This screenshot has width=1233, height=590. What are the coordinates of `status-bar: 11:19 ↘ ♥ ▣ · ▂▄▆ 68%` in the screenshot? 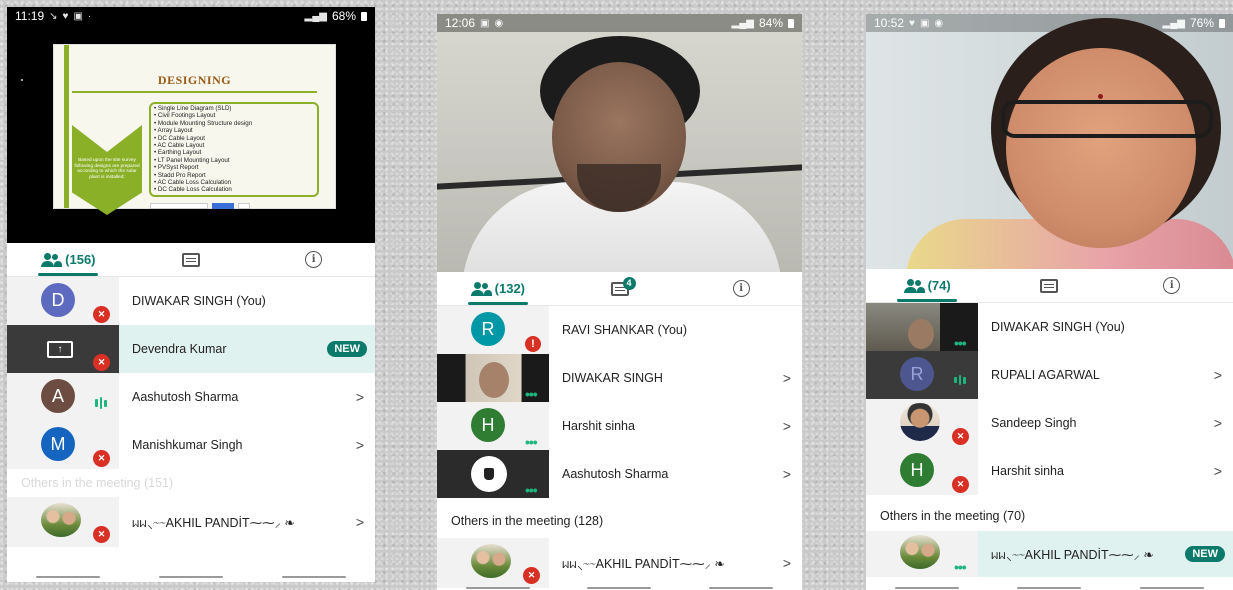 It's located at (191, 16).